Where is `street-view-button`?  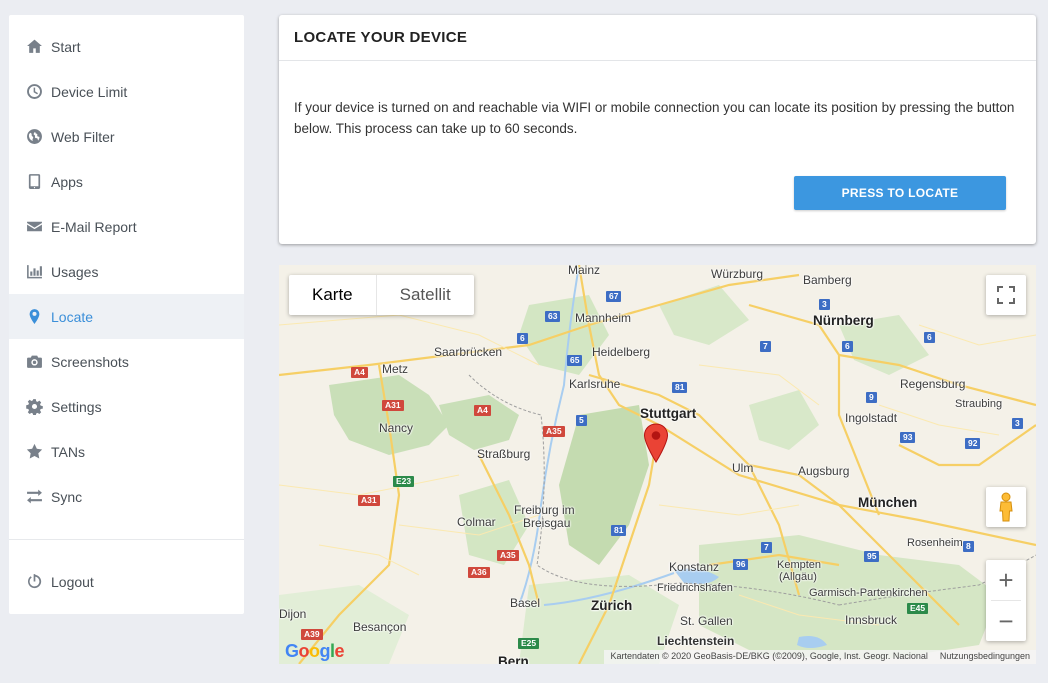 street-view-button is located at coordinates (1006, 507).